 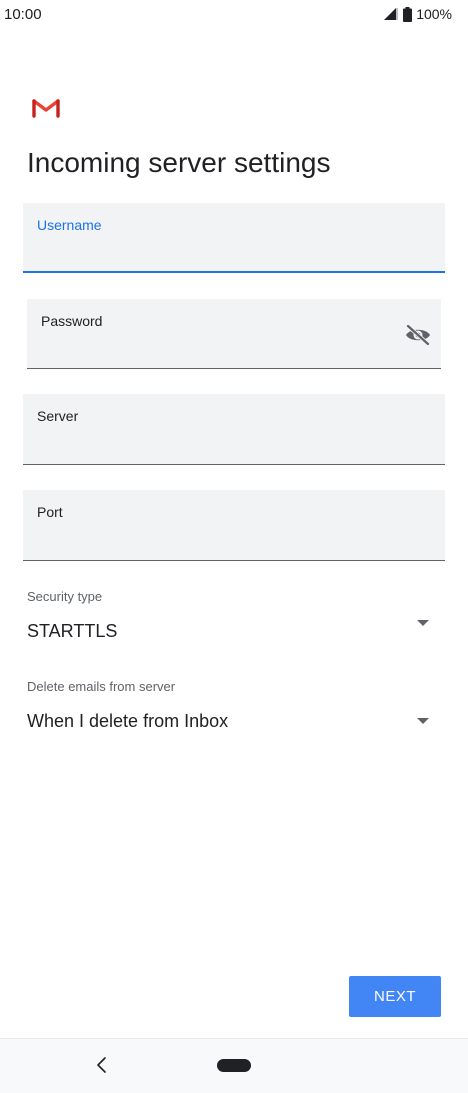 I want to click on port-label: Port, so click(x=50, y=512).